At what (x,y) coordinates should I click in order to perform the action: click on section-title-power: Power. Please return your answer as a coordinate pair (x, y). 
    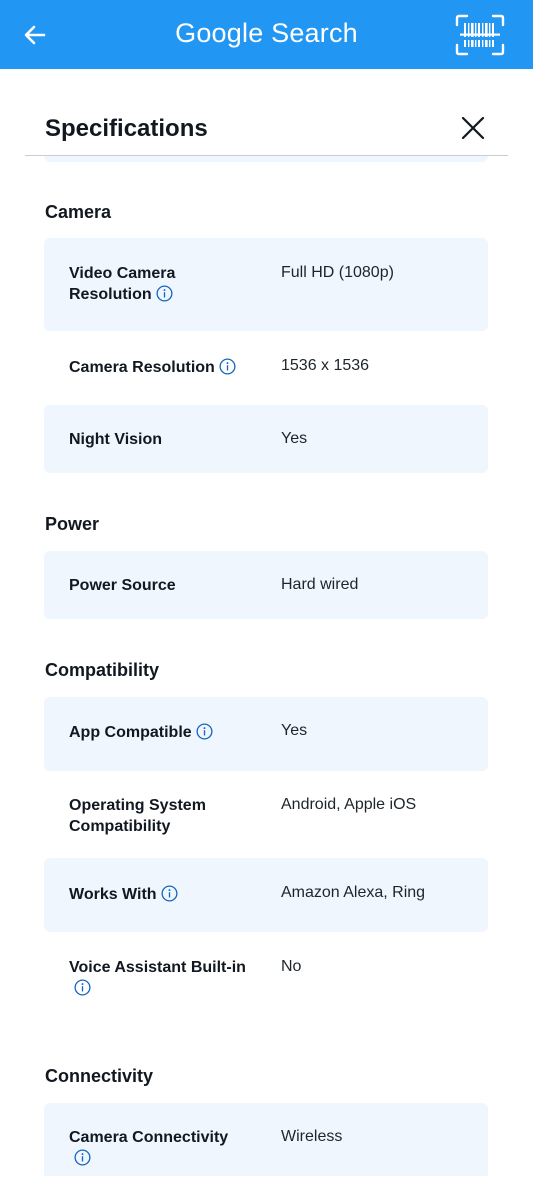
    Looking at the image, I should click on (72, 524).